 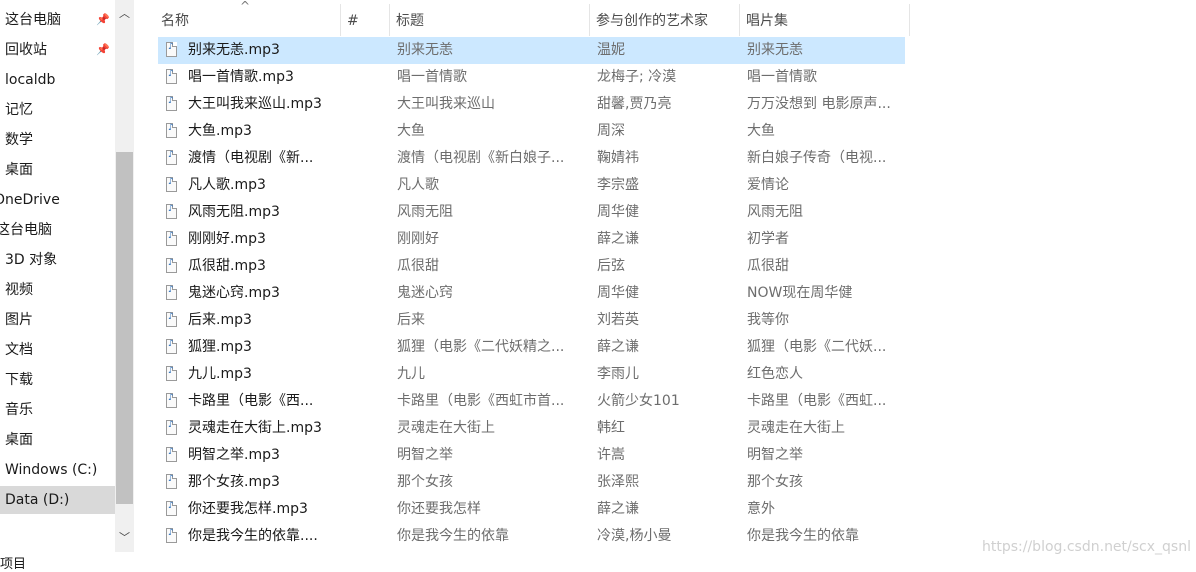 I want to click on file-row: 后来.mp3 后来 刘若英 我等你, so click(x=531, y=320).